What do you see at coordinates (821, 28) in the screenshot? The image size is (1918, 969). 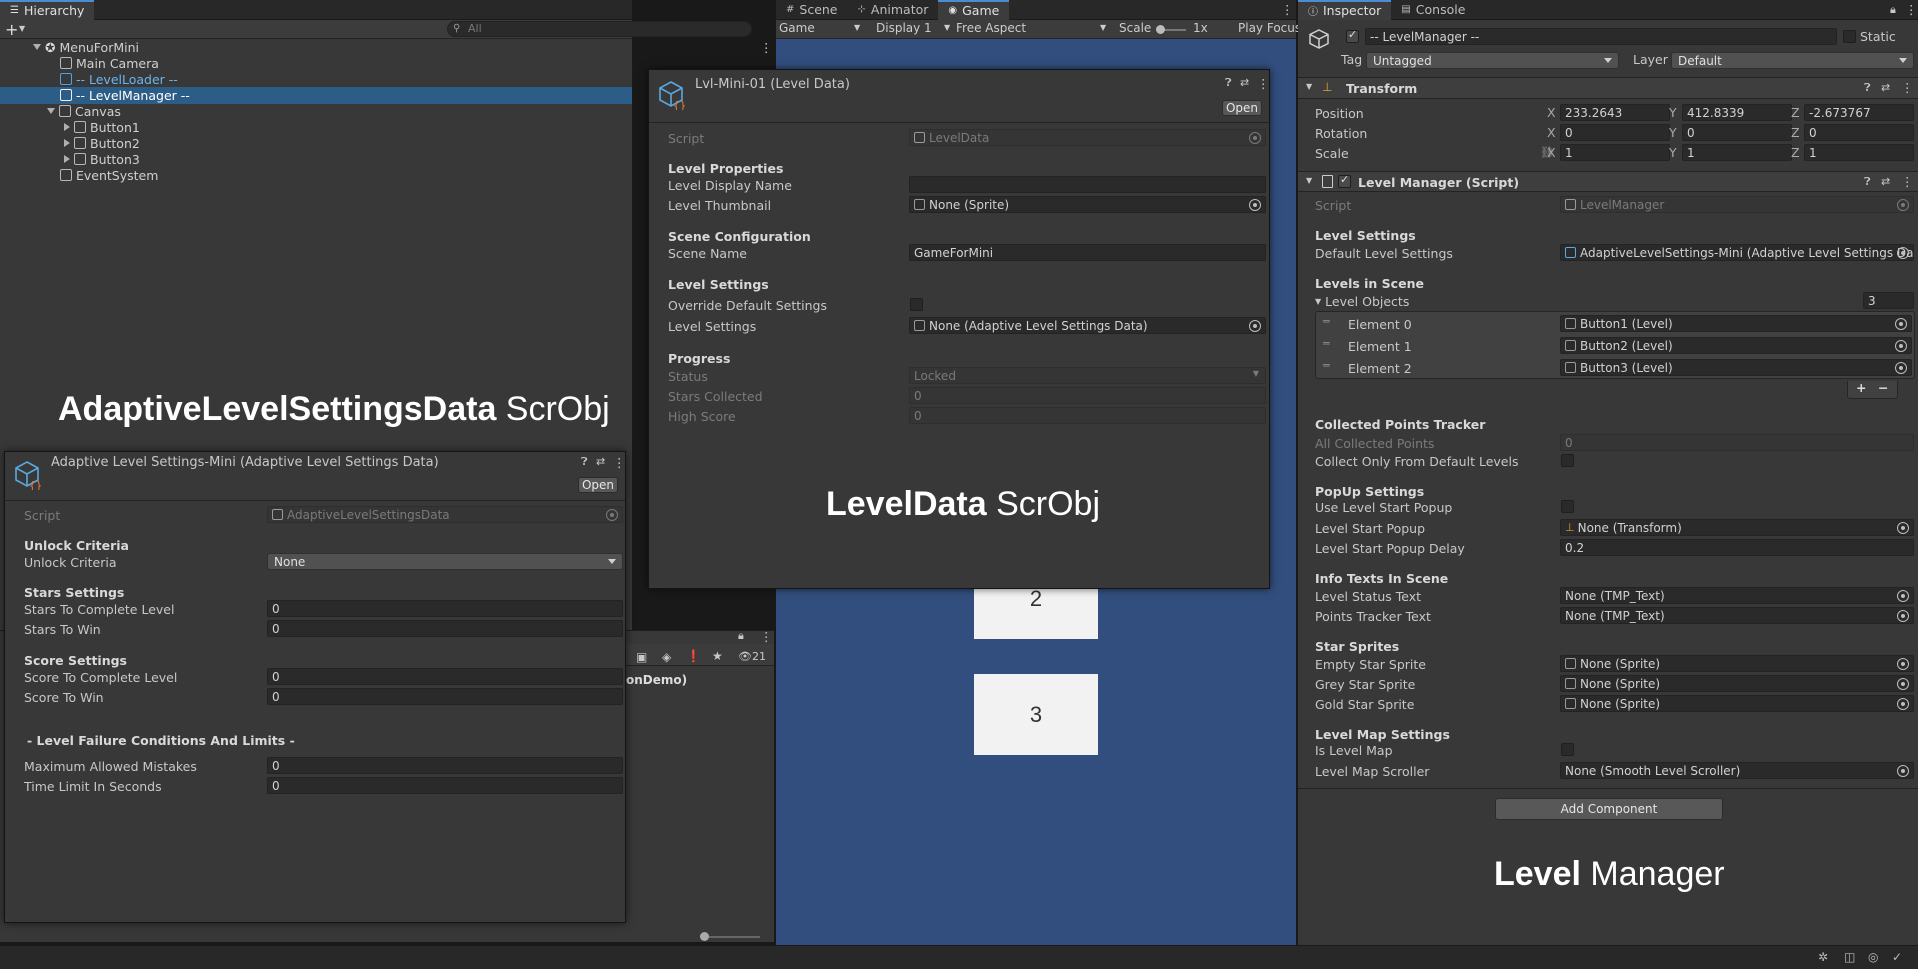 I see `game-mode-dropdown: Game ▼` at bounding box center [821, 28].